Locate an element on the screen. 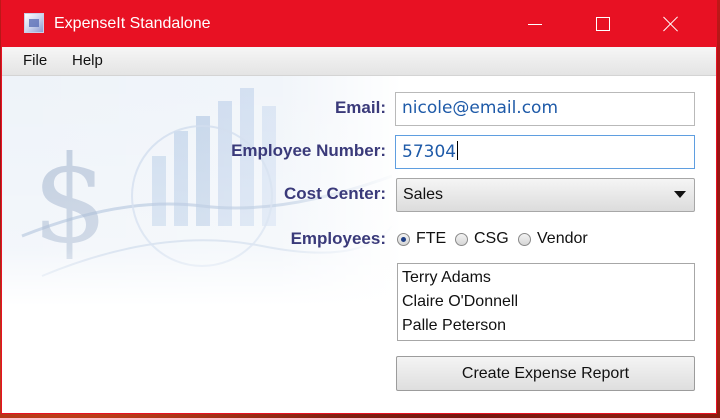 This screenshot has width=720, height=418. radio-vendor: Vendor is located at coordinates (553, 239).